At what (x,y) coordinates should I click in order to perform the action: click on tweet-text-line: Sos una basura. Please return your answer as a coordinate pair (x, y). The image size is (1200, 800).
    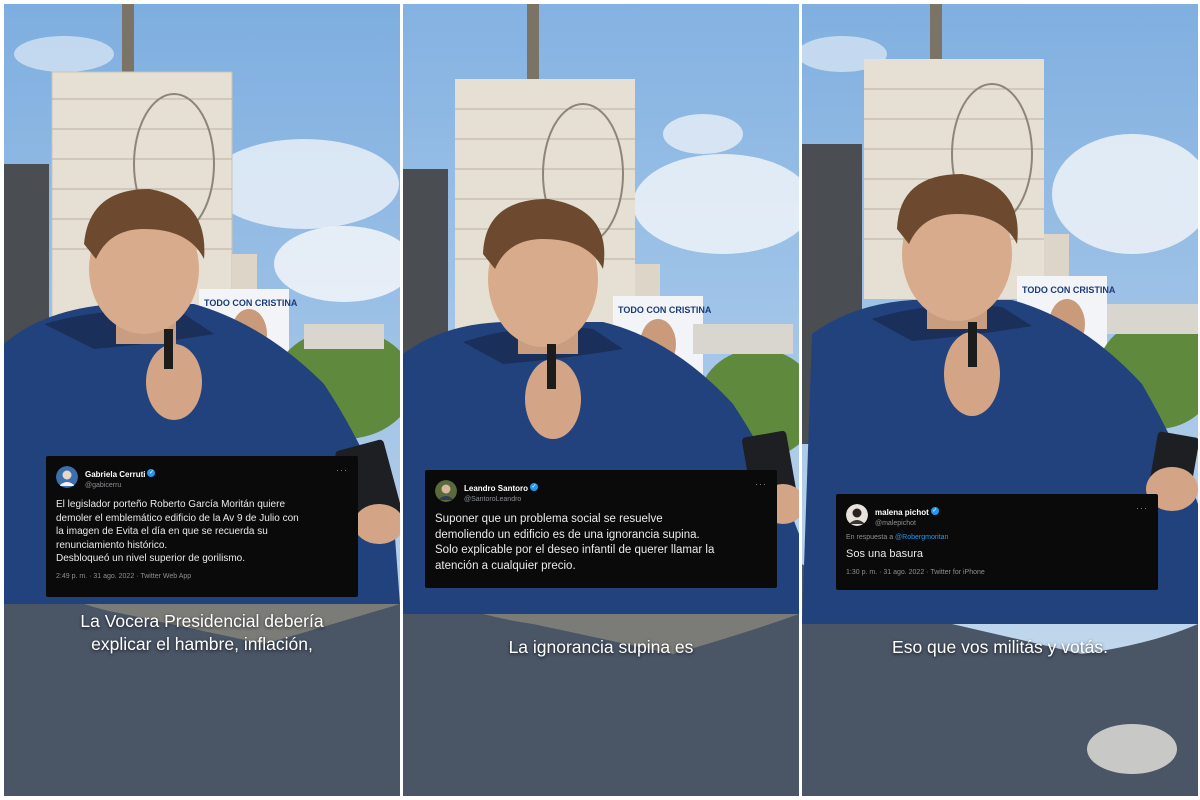
    Looking at the image, I should click on (885, 554).